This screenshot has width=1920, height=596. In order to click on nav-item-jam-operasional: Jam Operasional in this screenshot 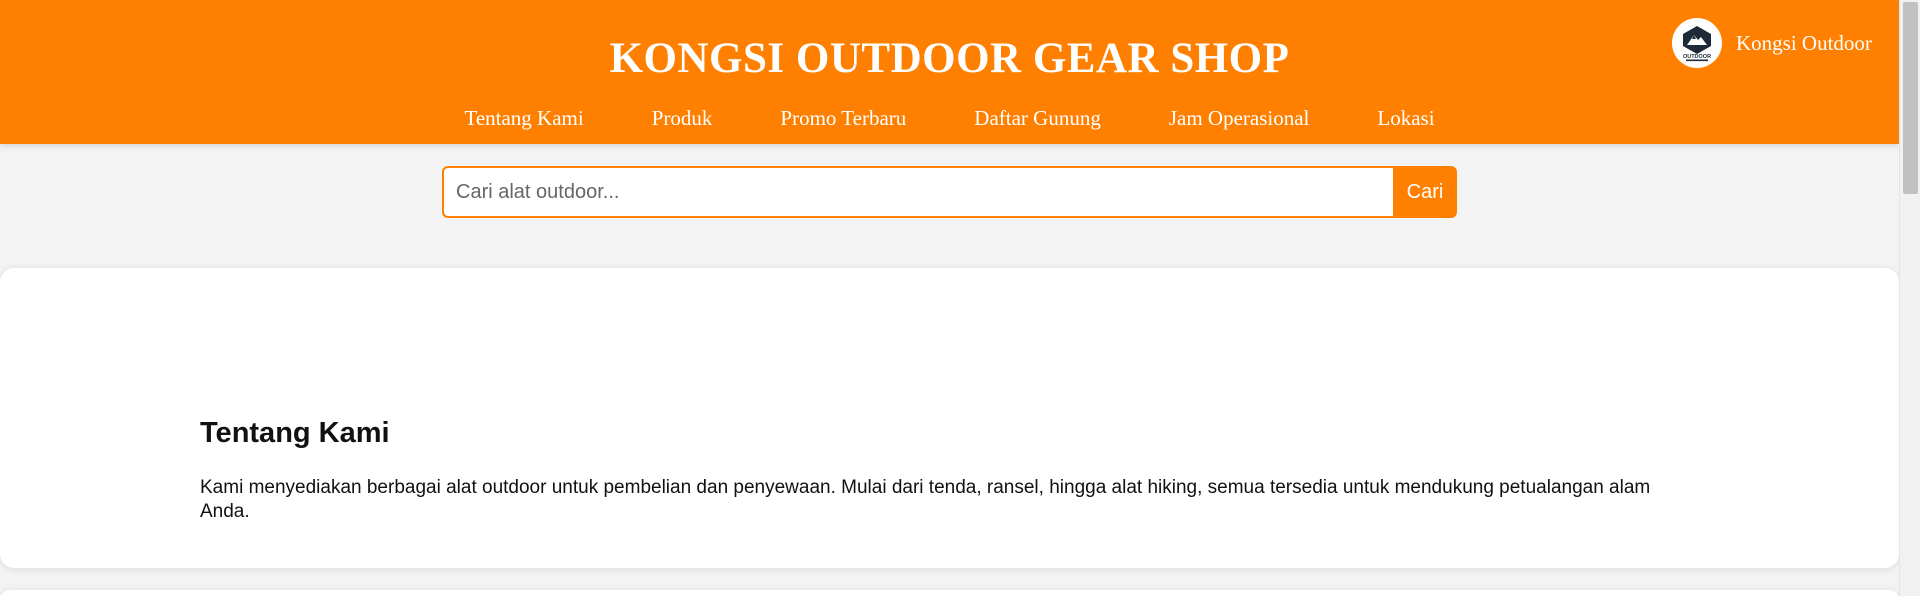, I will do `click(1239, 118)`.